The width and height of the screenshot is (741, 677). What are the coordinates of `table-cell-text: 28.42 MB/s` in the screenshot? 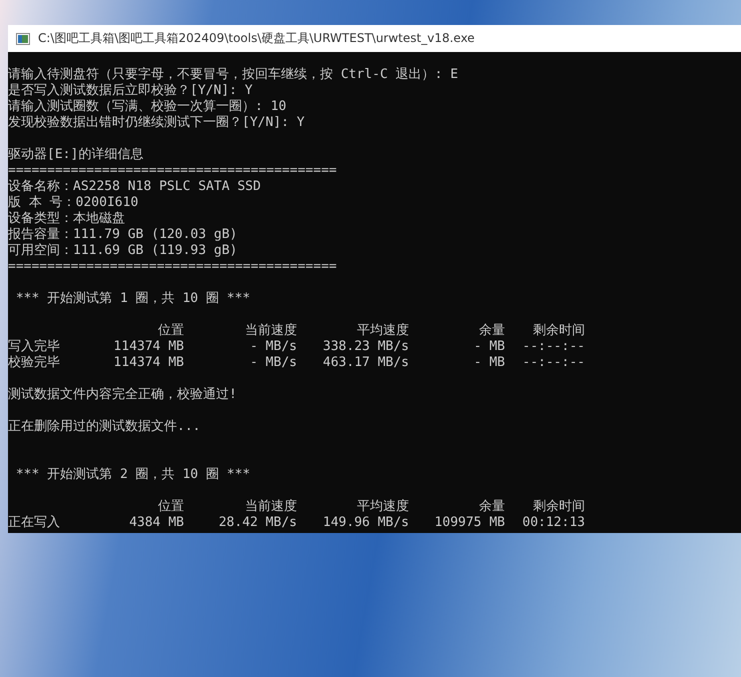 It's located at (257, 523).